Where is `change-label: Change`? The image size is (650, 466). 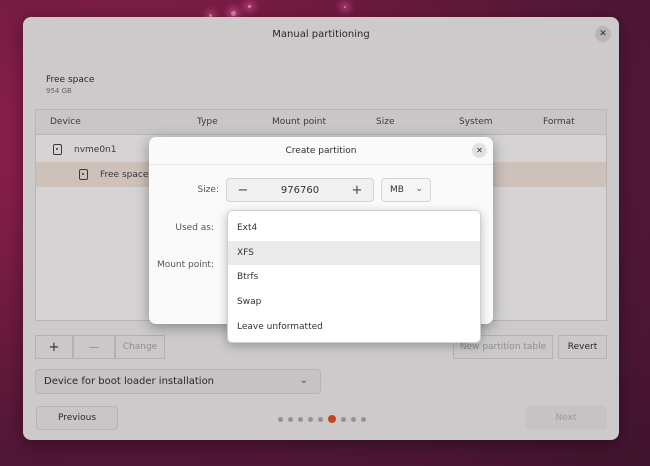 change-label: Change is located at coordinates (140, 347).